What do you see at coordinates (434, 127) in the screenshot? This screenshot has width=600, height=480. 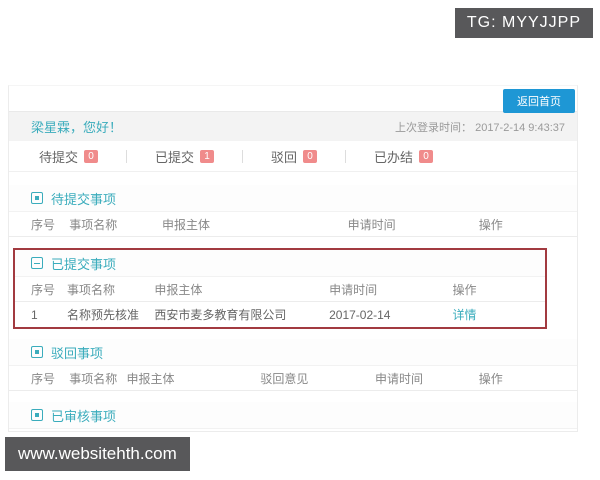 I see `last-login-label: 上次登录时间：` at bounding box center [434, 127].